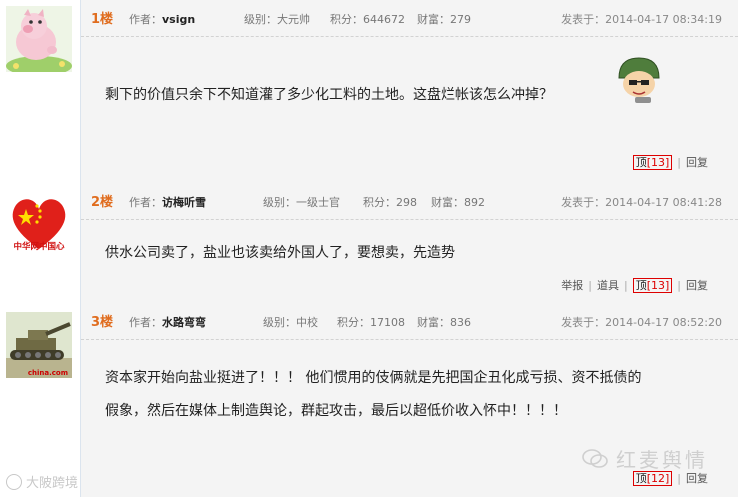  What do you see at coordinates (608, 285) in the screenshot?
I see `tool-link: 道具` at bounding box center [608, 285].